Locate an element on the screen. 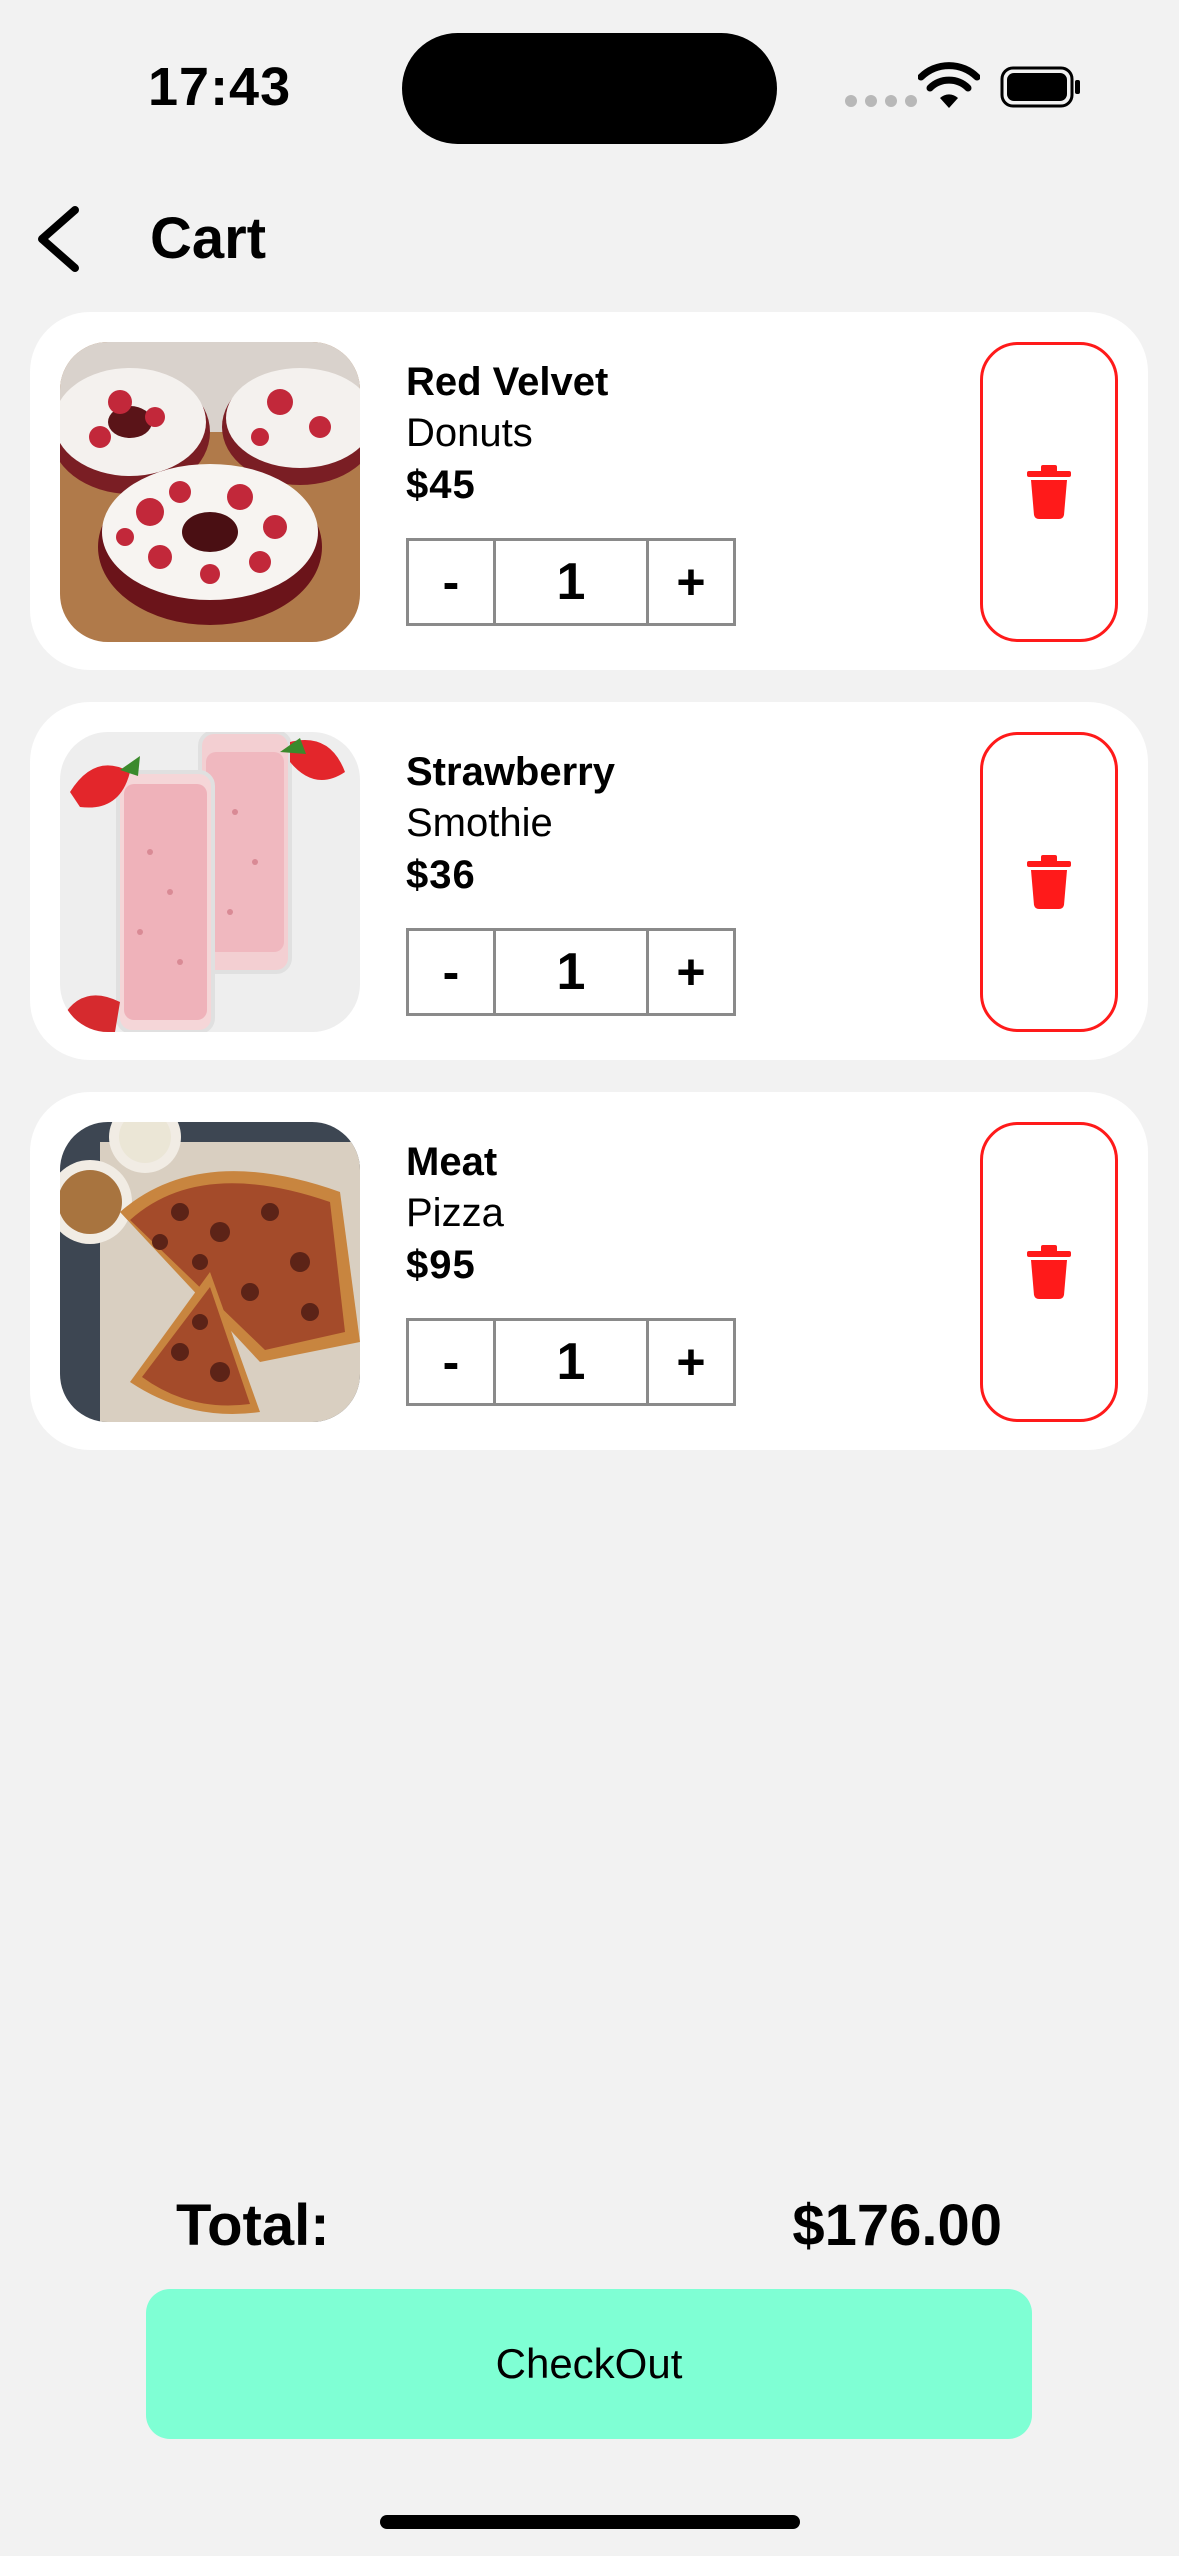 This screenshot has height=2556, width=1179. product-info: Strawberry Smothie $36 is located at coordinates (510, 824).